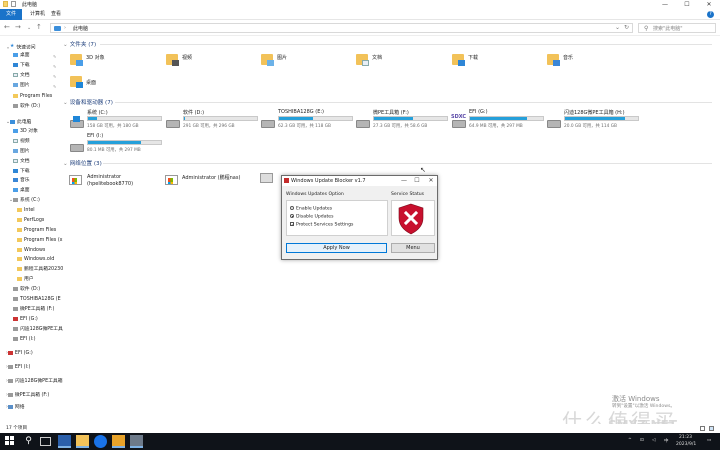 This screenshot has height=450, width=720. I want to click on clock-time: 21:23, so click(685, 437).